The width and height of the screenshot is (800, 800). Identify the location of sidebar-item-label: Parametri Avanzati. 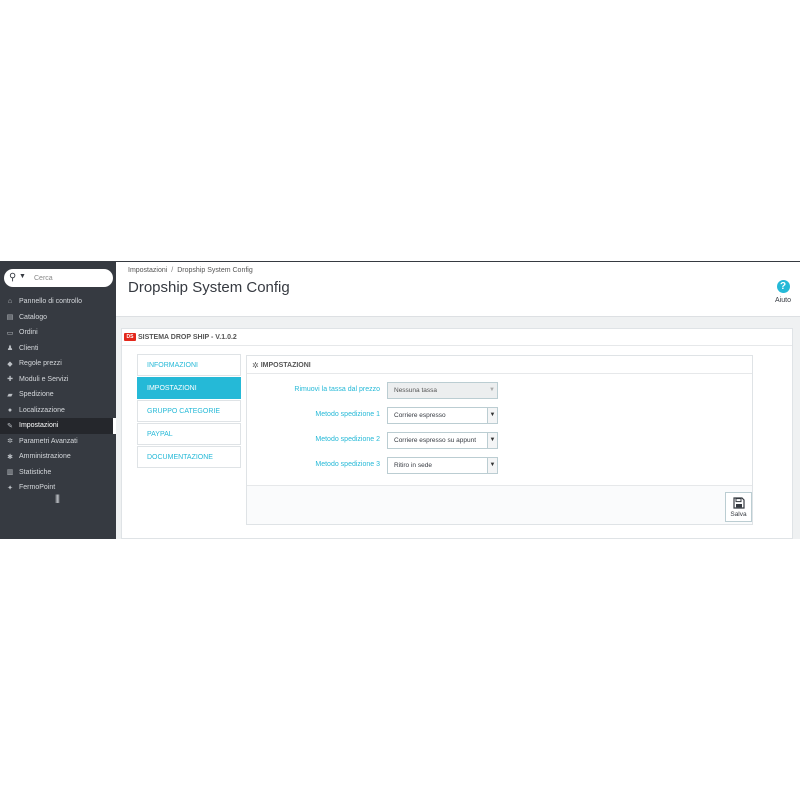
(48, 441).